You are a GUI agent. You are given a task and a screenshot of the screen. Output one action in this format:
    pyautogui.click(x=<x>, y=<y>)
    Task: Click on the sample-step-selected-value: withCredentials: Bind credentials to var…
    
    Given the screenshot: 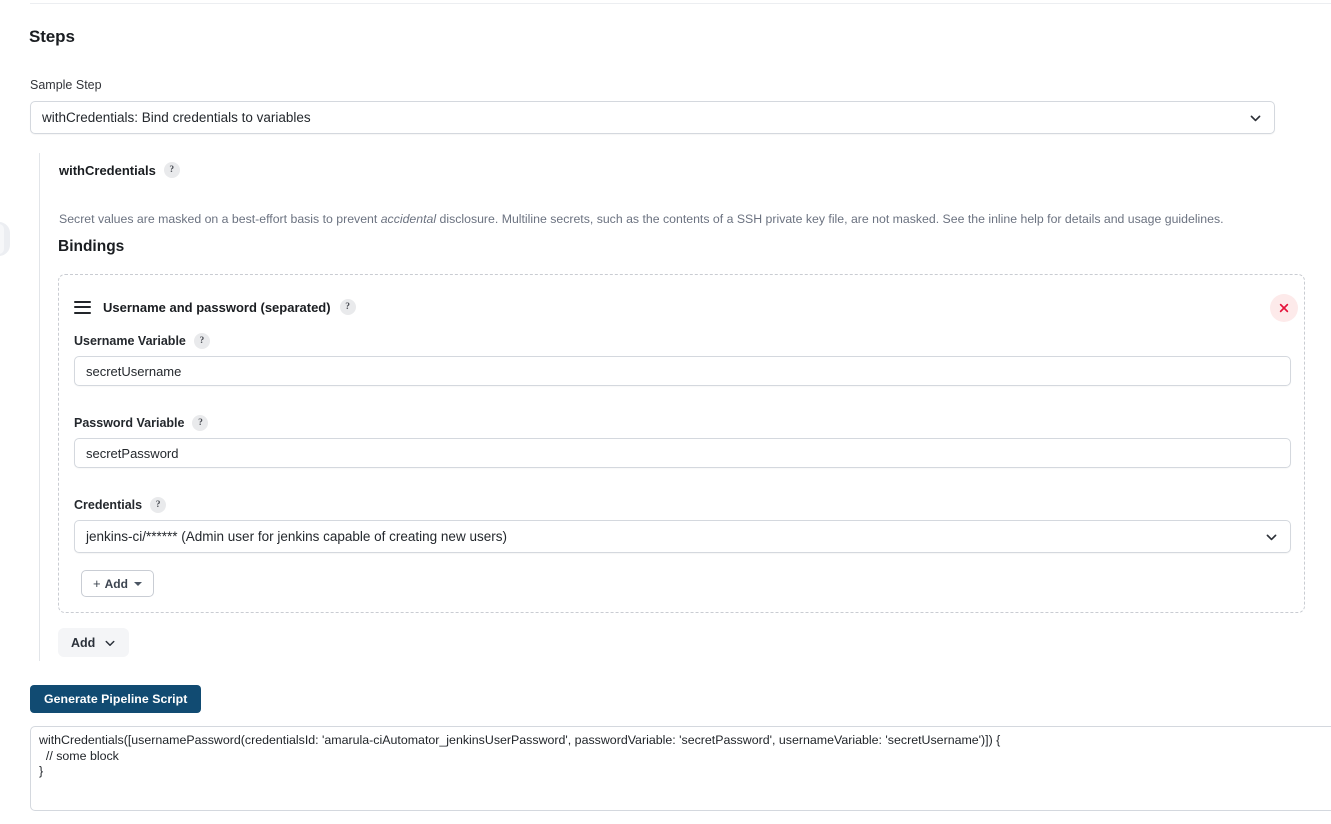 What is the action you would take?
    pyautogui.click(x=176, y=117)
    